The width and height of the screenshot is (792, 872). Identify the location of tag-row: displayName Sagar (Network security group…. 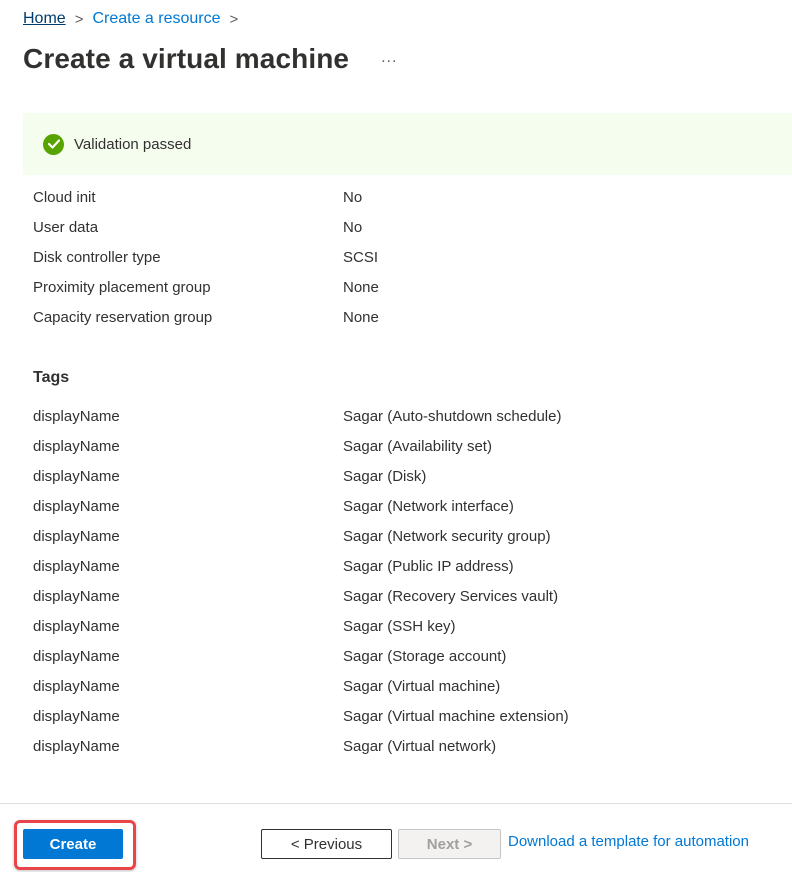
(412, 536).